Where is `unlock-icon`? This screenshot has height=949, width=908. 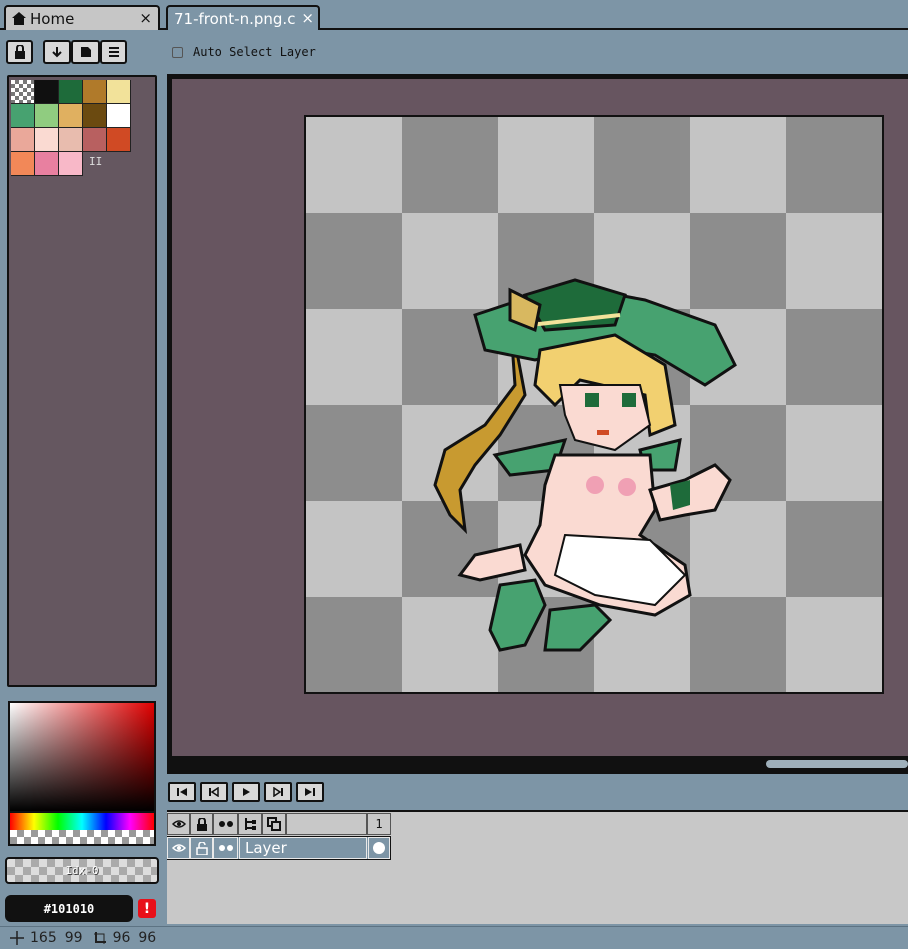 unlock-icon is located at coordinates (201, 848).